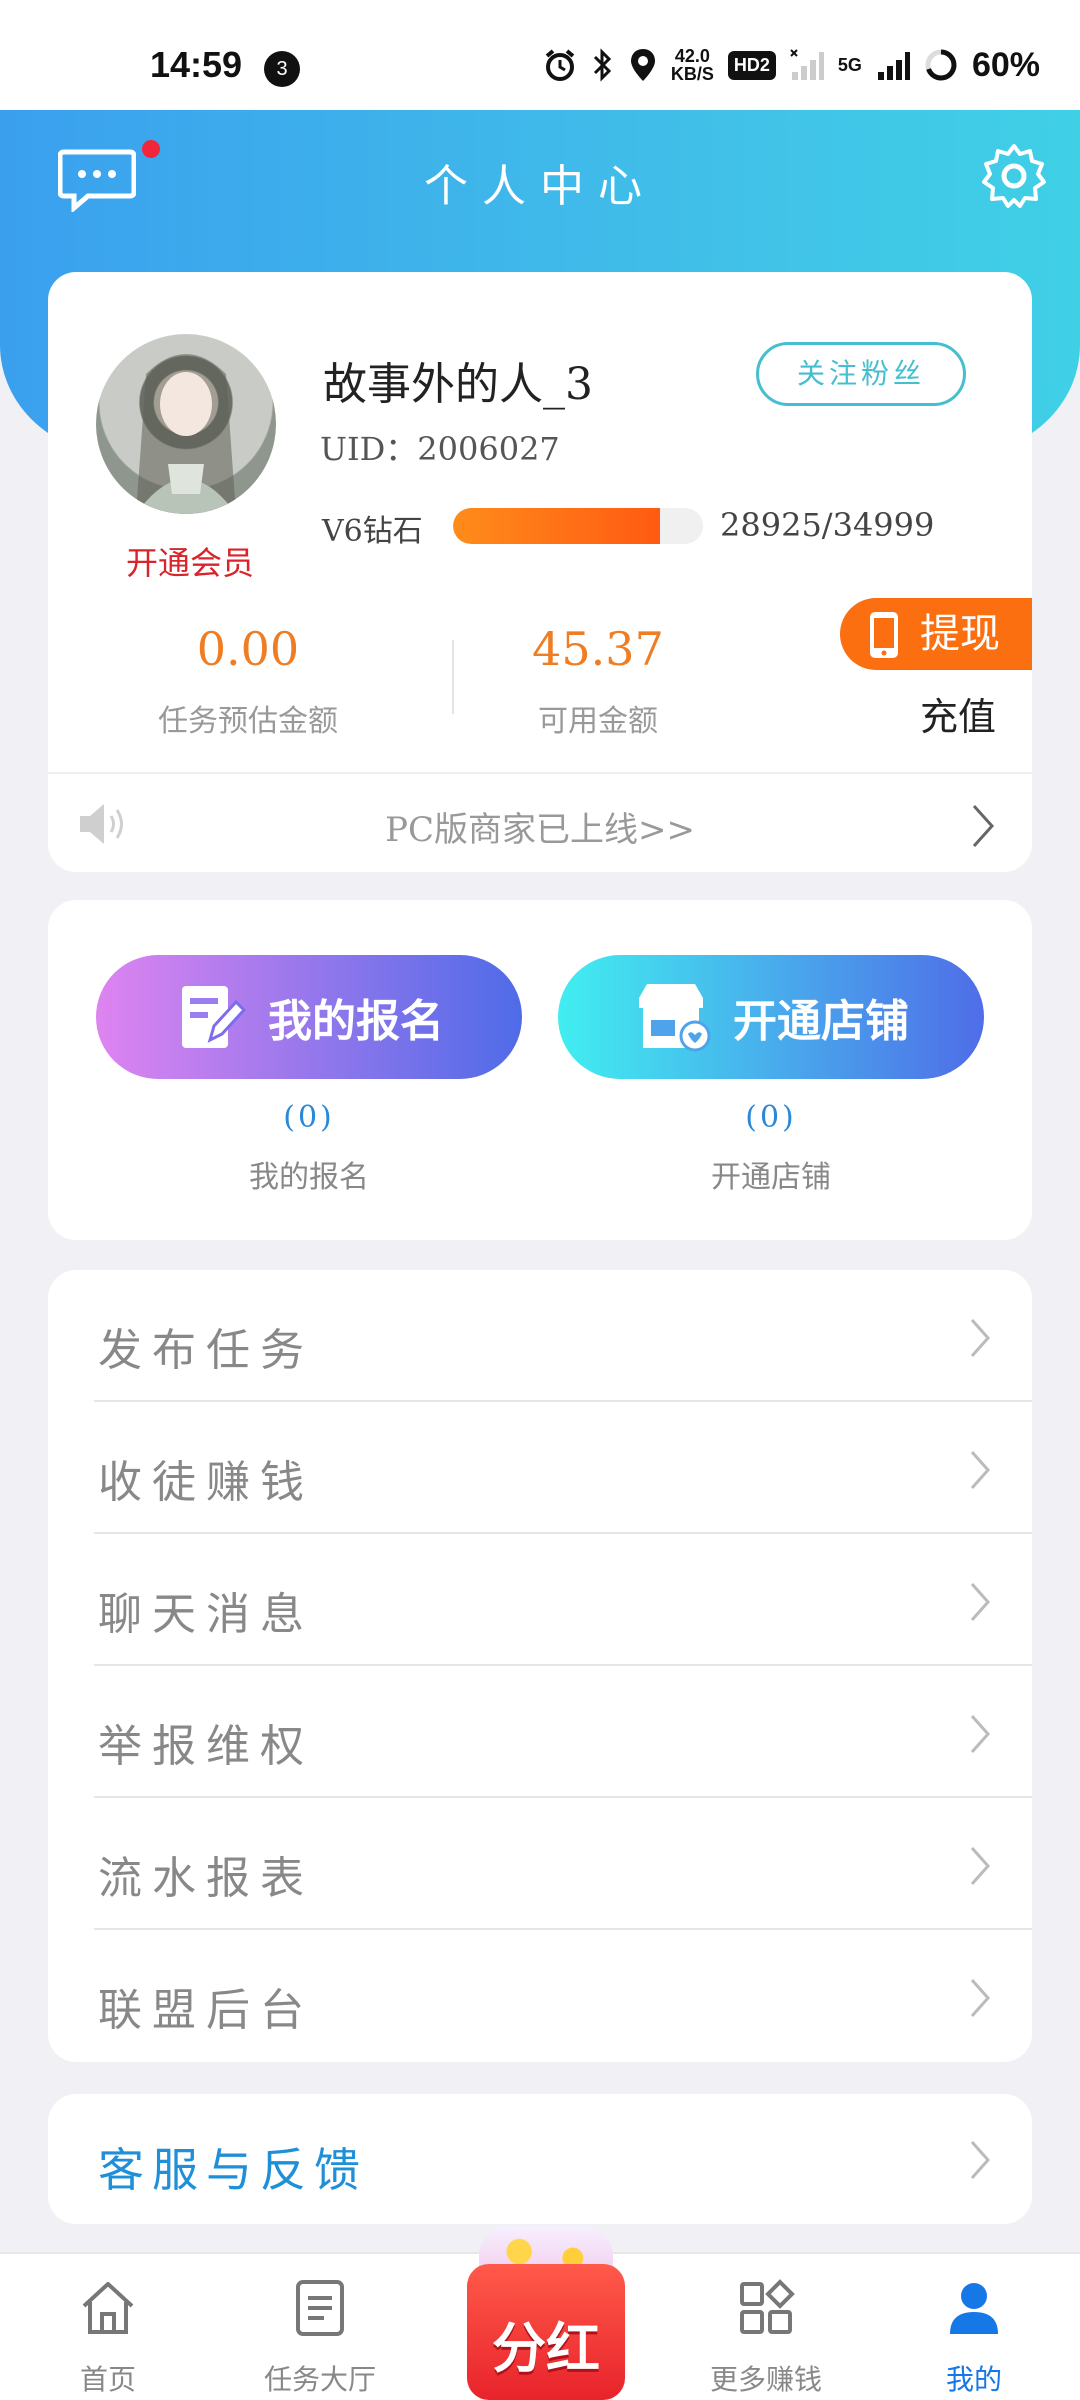 This screenshot has width=1080, height=2400. I want to click on shop-count: (0), so click(771, 1117).